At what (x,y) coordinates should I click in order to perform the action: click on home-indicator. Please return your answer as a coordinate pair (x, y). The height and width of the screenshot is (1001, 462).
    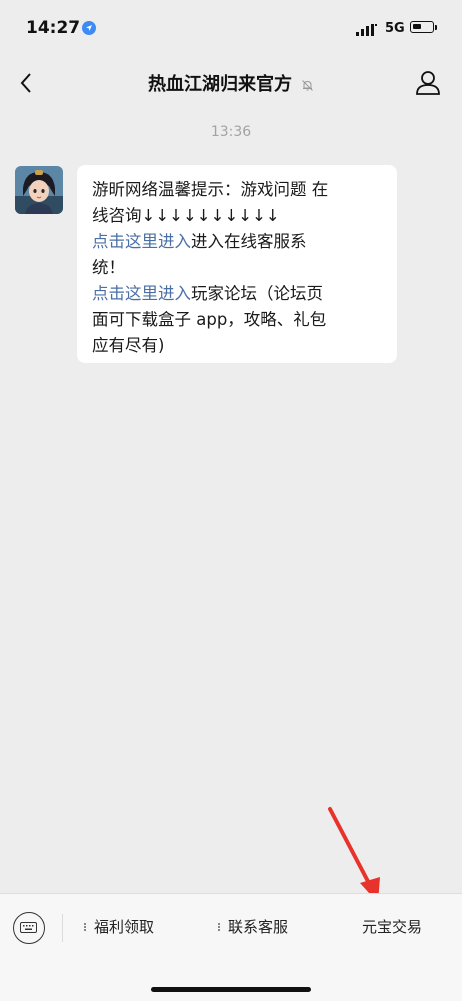
    Looking at the image, I should click on (231, 989).